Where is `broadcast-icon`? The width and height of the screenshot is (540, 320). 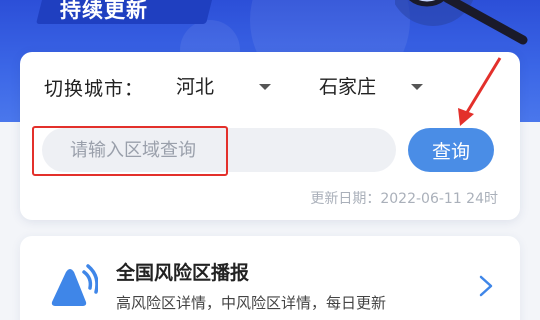
broadcast-icon is located at coordinates (74, 285).